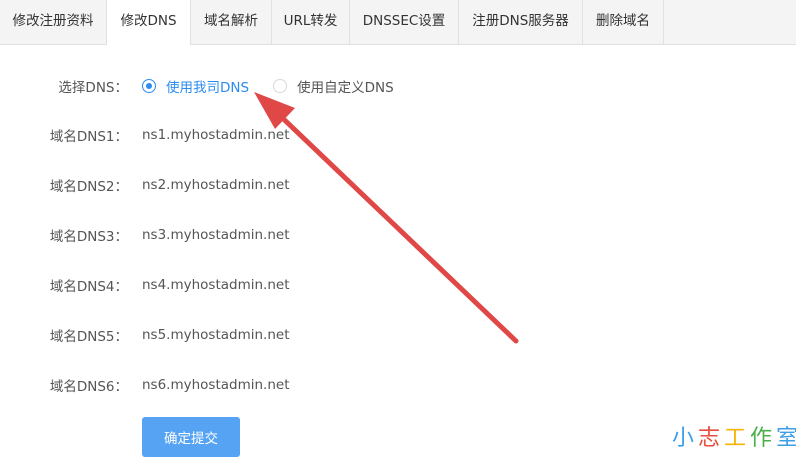 Image resolution: width=796 pixels, height=461 pixels. What do you see at coordinates (711, 438) in the screenshot?
I see `watermark-char-2: 志` at bounding box center [711, 438].